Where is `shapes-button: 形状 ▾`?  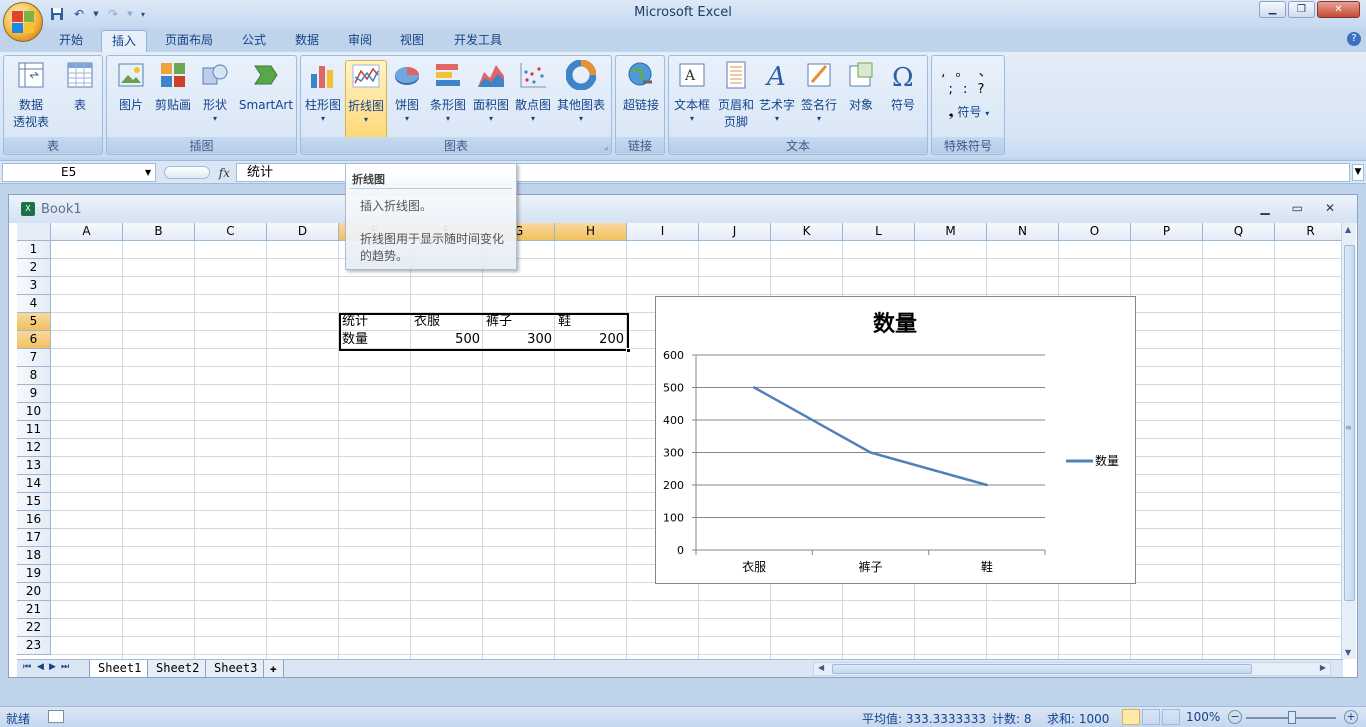
shapes-button: 形状 ▾ is located at coordinates (215, 92).